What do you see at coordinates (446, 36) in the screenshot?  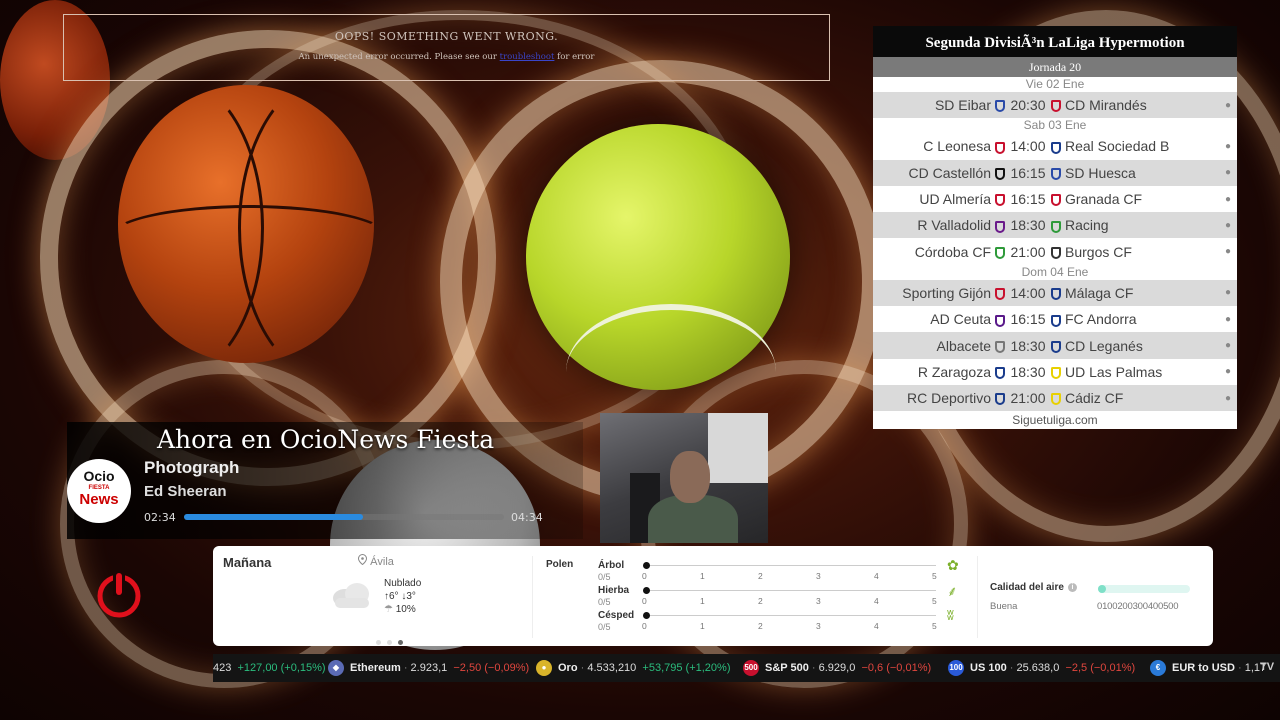 I see `error-title: OOPS! SOMETHING WENT WRONG.` at bounding box center [446, 36].